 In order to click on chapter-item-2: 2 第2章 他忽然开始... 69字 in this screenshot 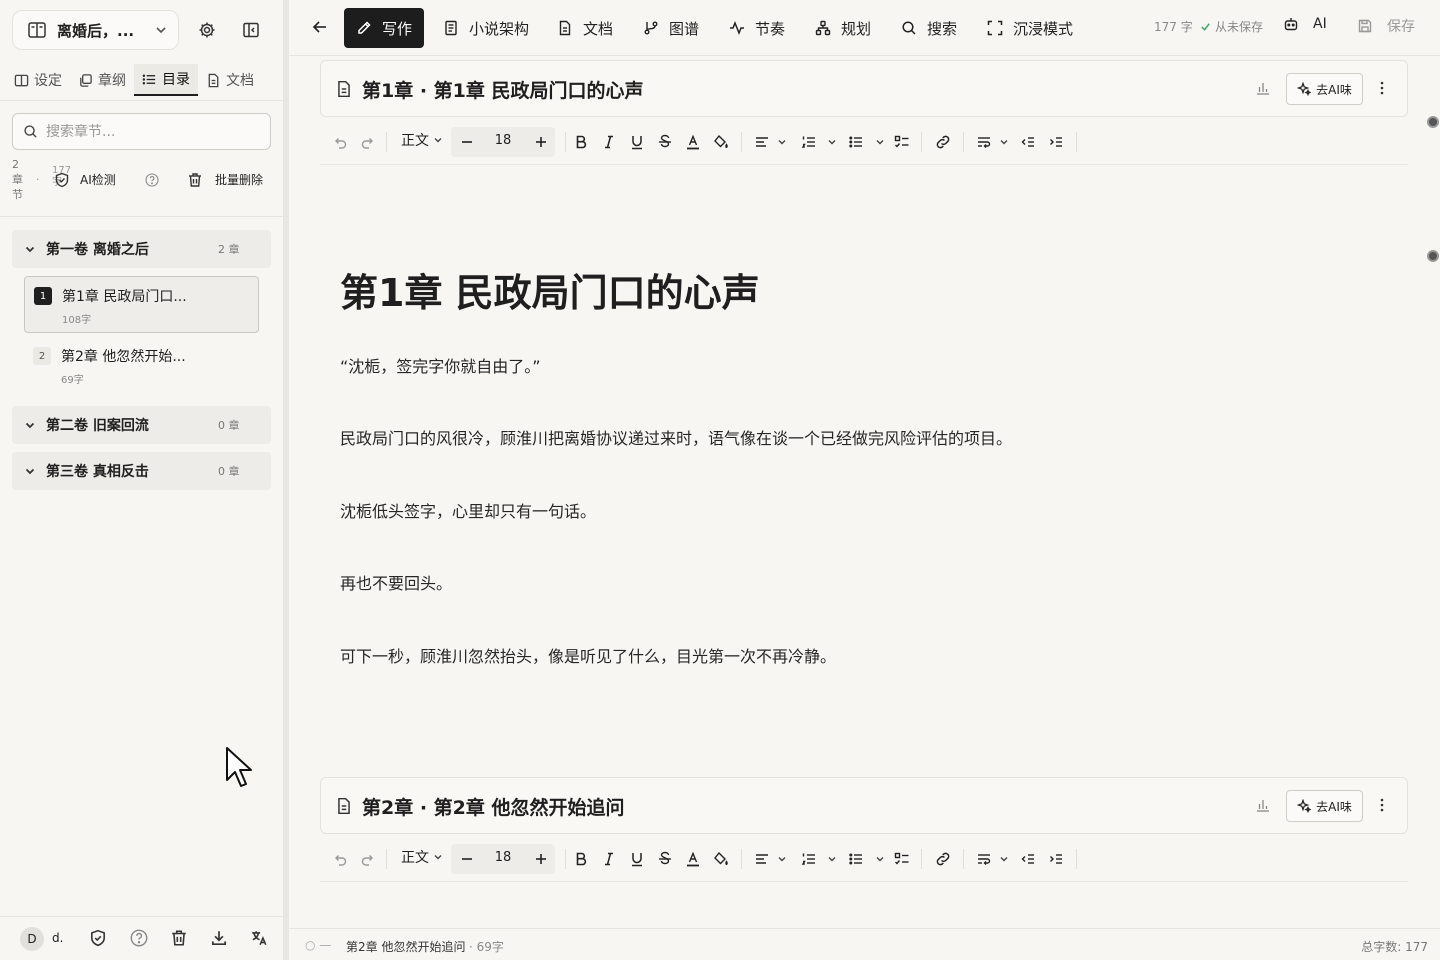, I will do `click(141, 365)`.